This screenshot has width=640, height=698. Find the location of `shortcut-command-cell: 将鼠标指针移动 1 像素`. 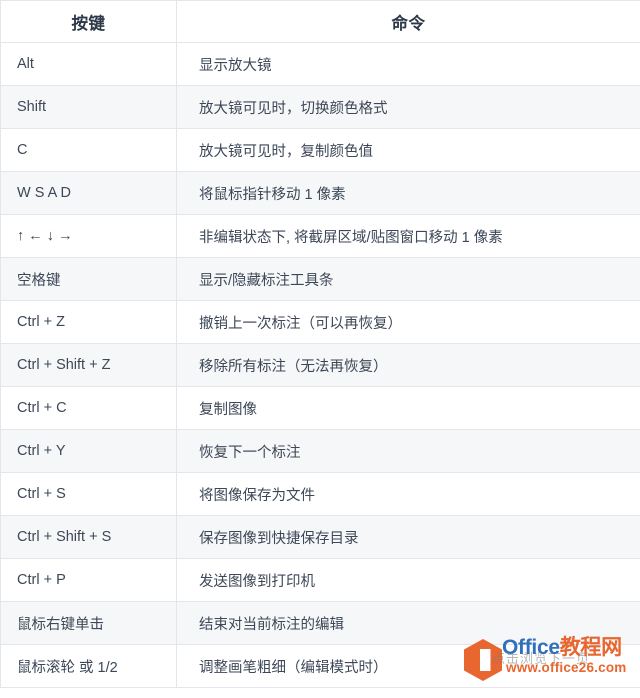

shortcut-command-cell: 将鼠标指针移动 1 像素 is located at coordinates (408, 193).